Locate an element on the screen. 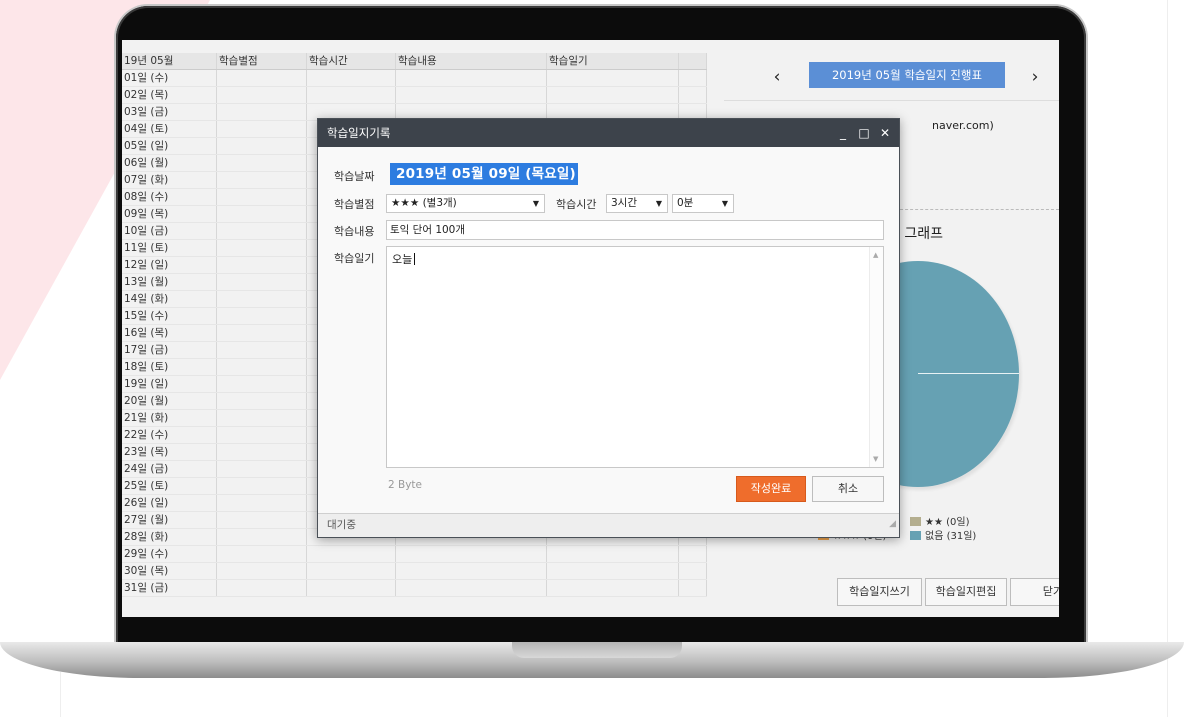 The height and width of the screenshot is (717, 1184). legend-label: ★★ (0일) is located at coordinates (947, 522).